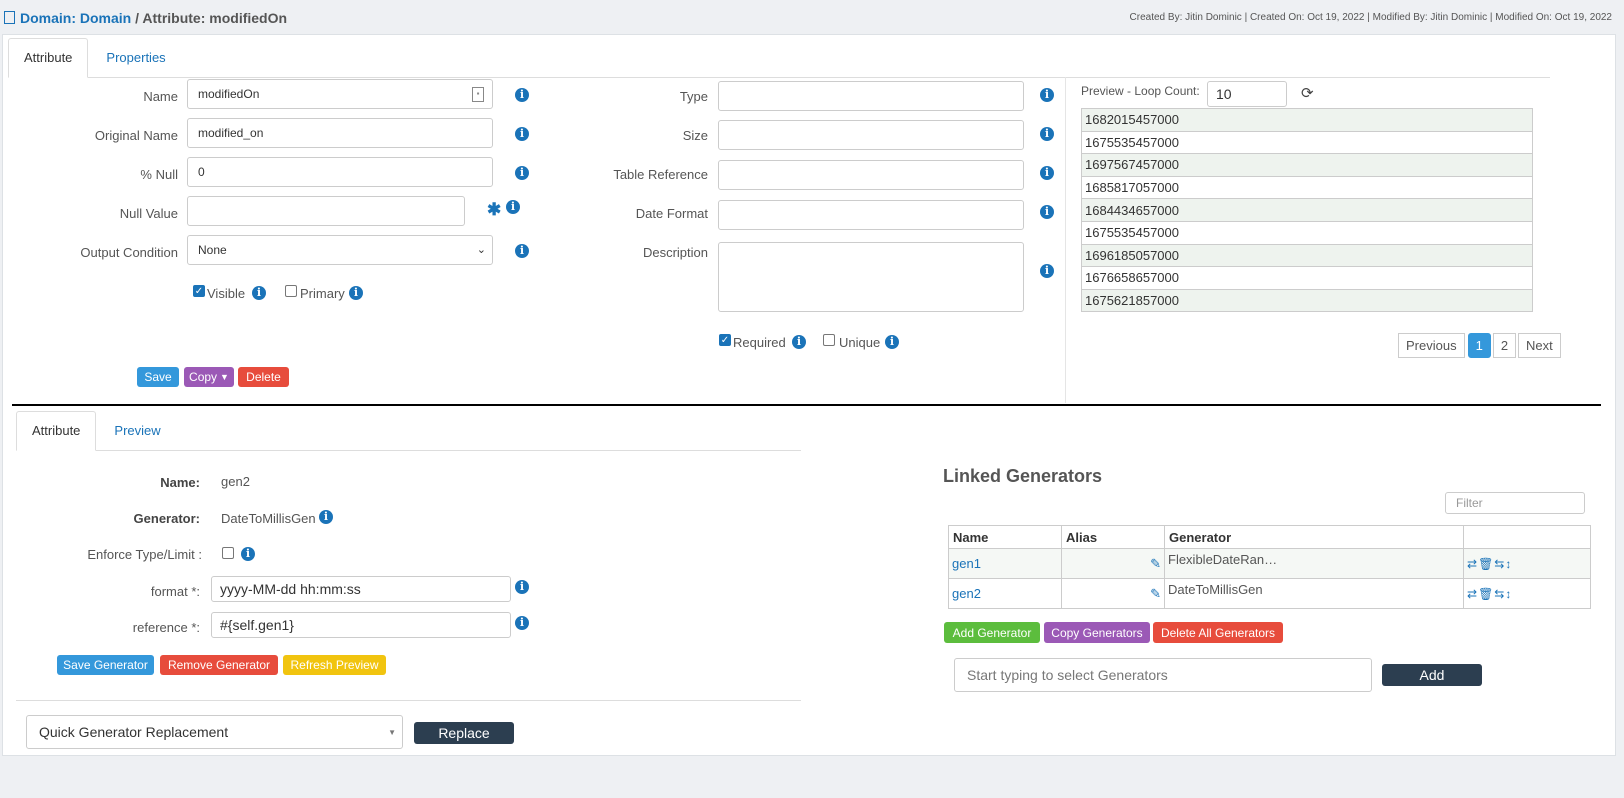 This screenshot has width=1624, height=798. What do you see at coordinates (522, 251) in the screenshot?
I see `output-condition-info-icon: i` at bounding box center [522, 251].